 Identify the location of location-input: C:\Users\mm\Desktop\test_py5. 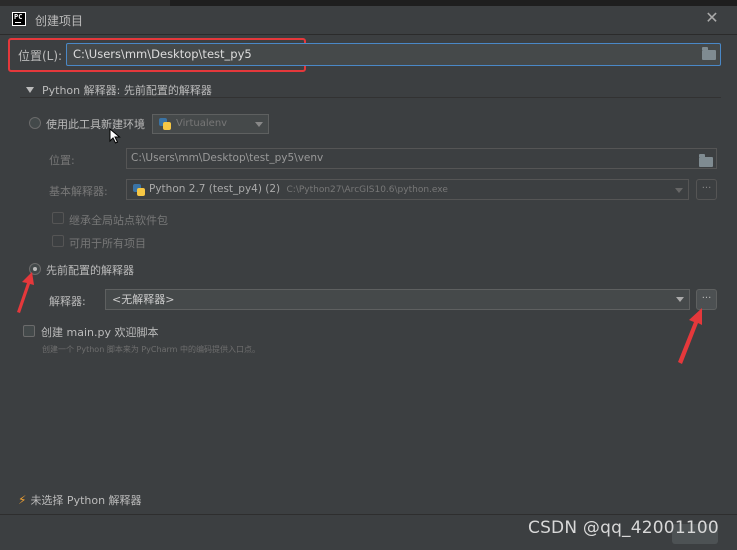
(393, 54).